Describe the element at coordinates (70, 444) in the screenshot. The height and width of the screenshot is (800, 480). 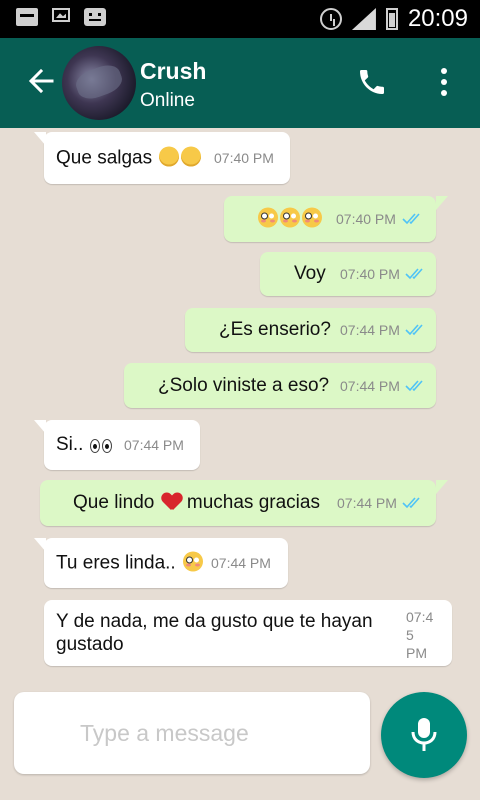
I see `message-text: Si..` at that location.